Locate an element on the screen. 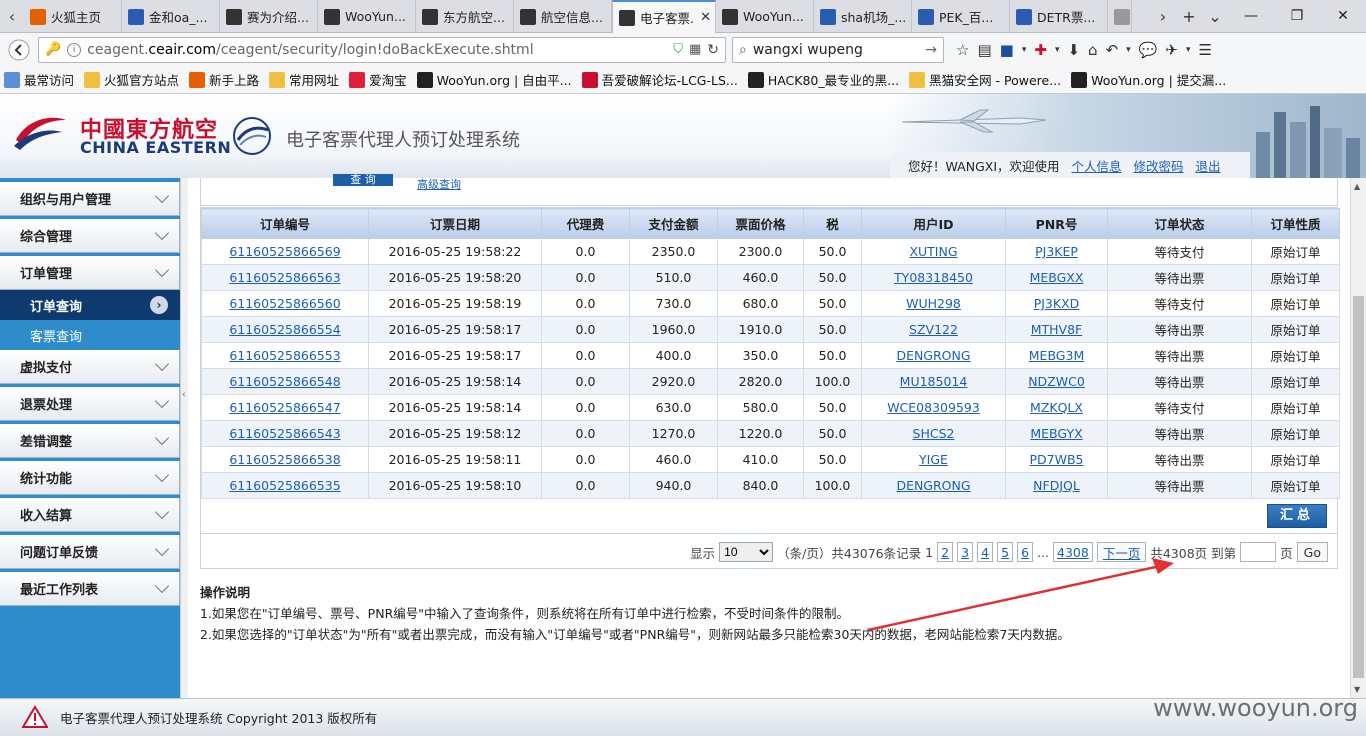  sidebar-menu: 差错调整 is located at coordinates (90, 441).